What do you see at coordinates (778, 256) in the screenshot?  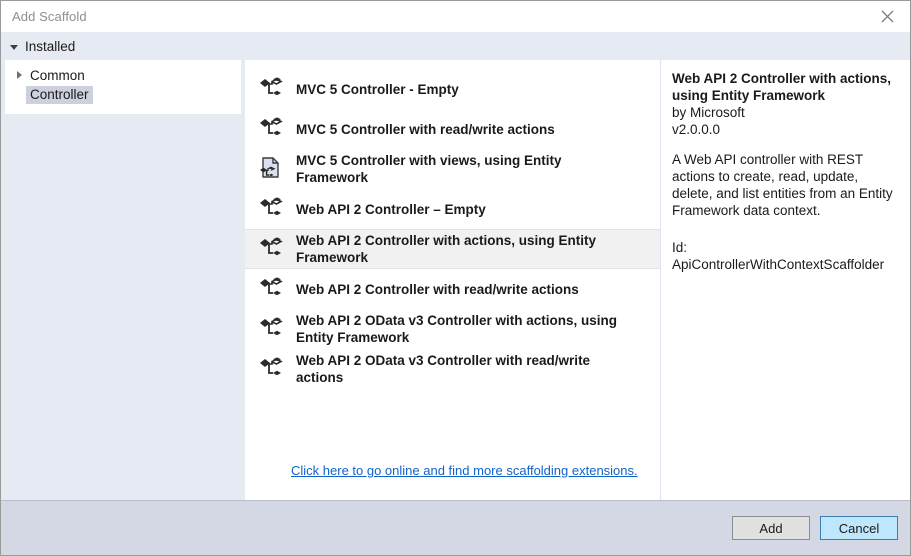 I see `detail-id: Id: ApiControllerWithContextScaffolder` at bounding box center [778, 256].